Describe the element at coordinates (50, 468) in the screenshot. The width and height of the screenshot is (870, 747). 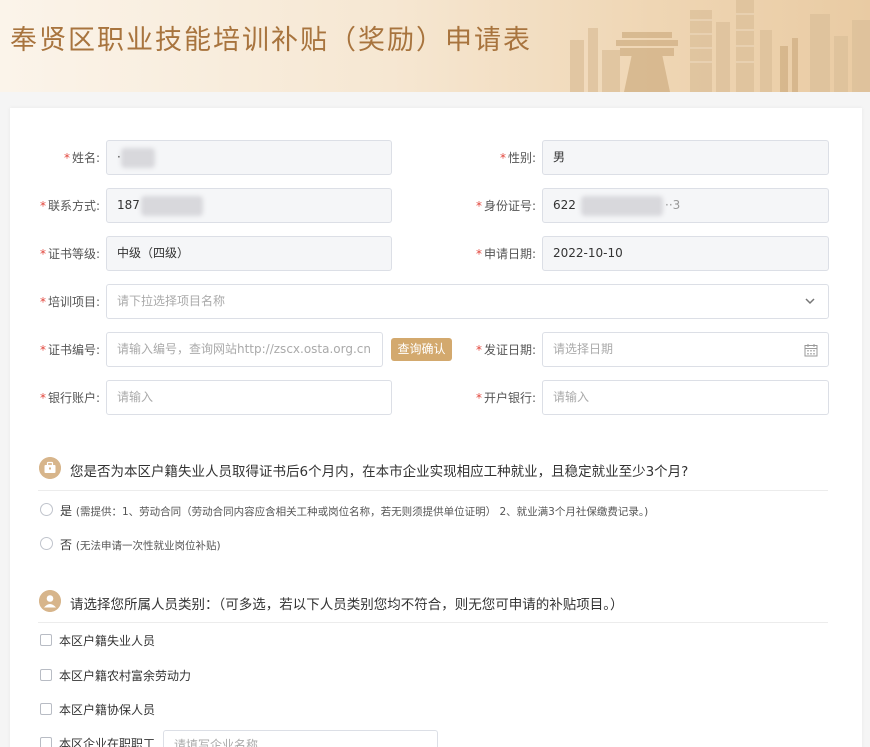
I see `briefcase-icon` at that location.